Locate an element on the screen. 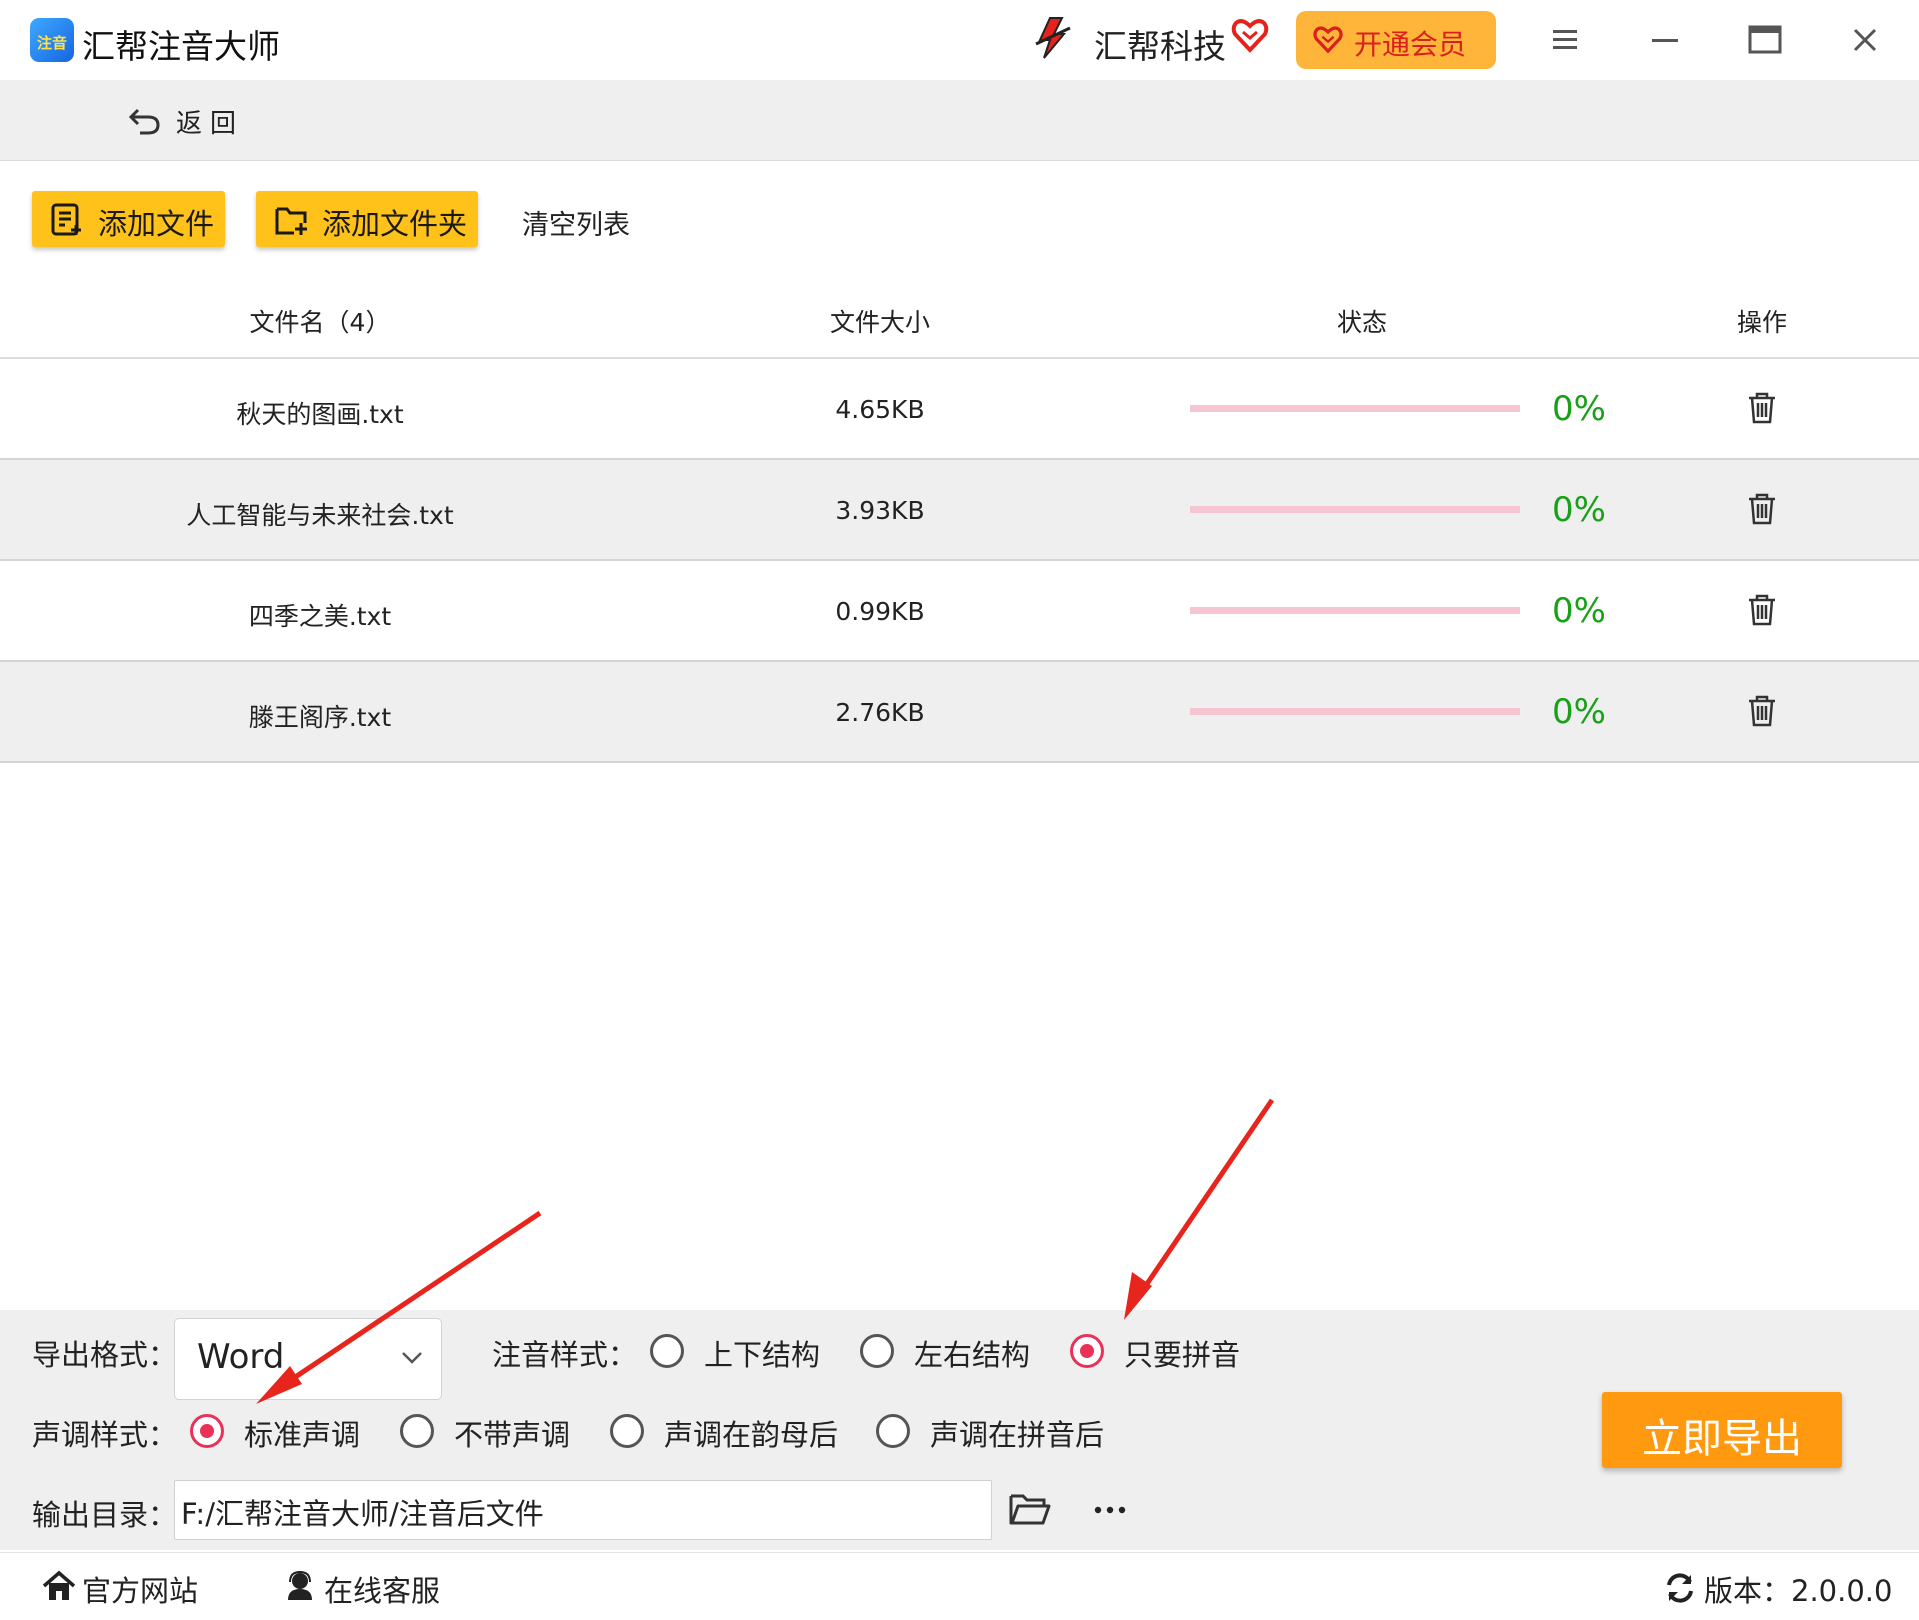 The image size is (1919, 1620). radio-tone-style: 不带声调 is located at coordinates (485, 1435).